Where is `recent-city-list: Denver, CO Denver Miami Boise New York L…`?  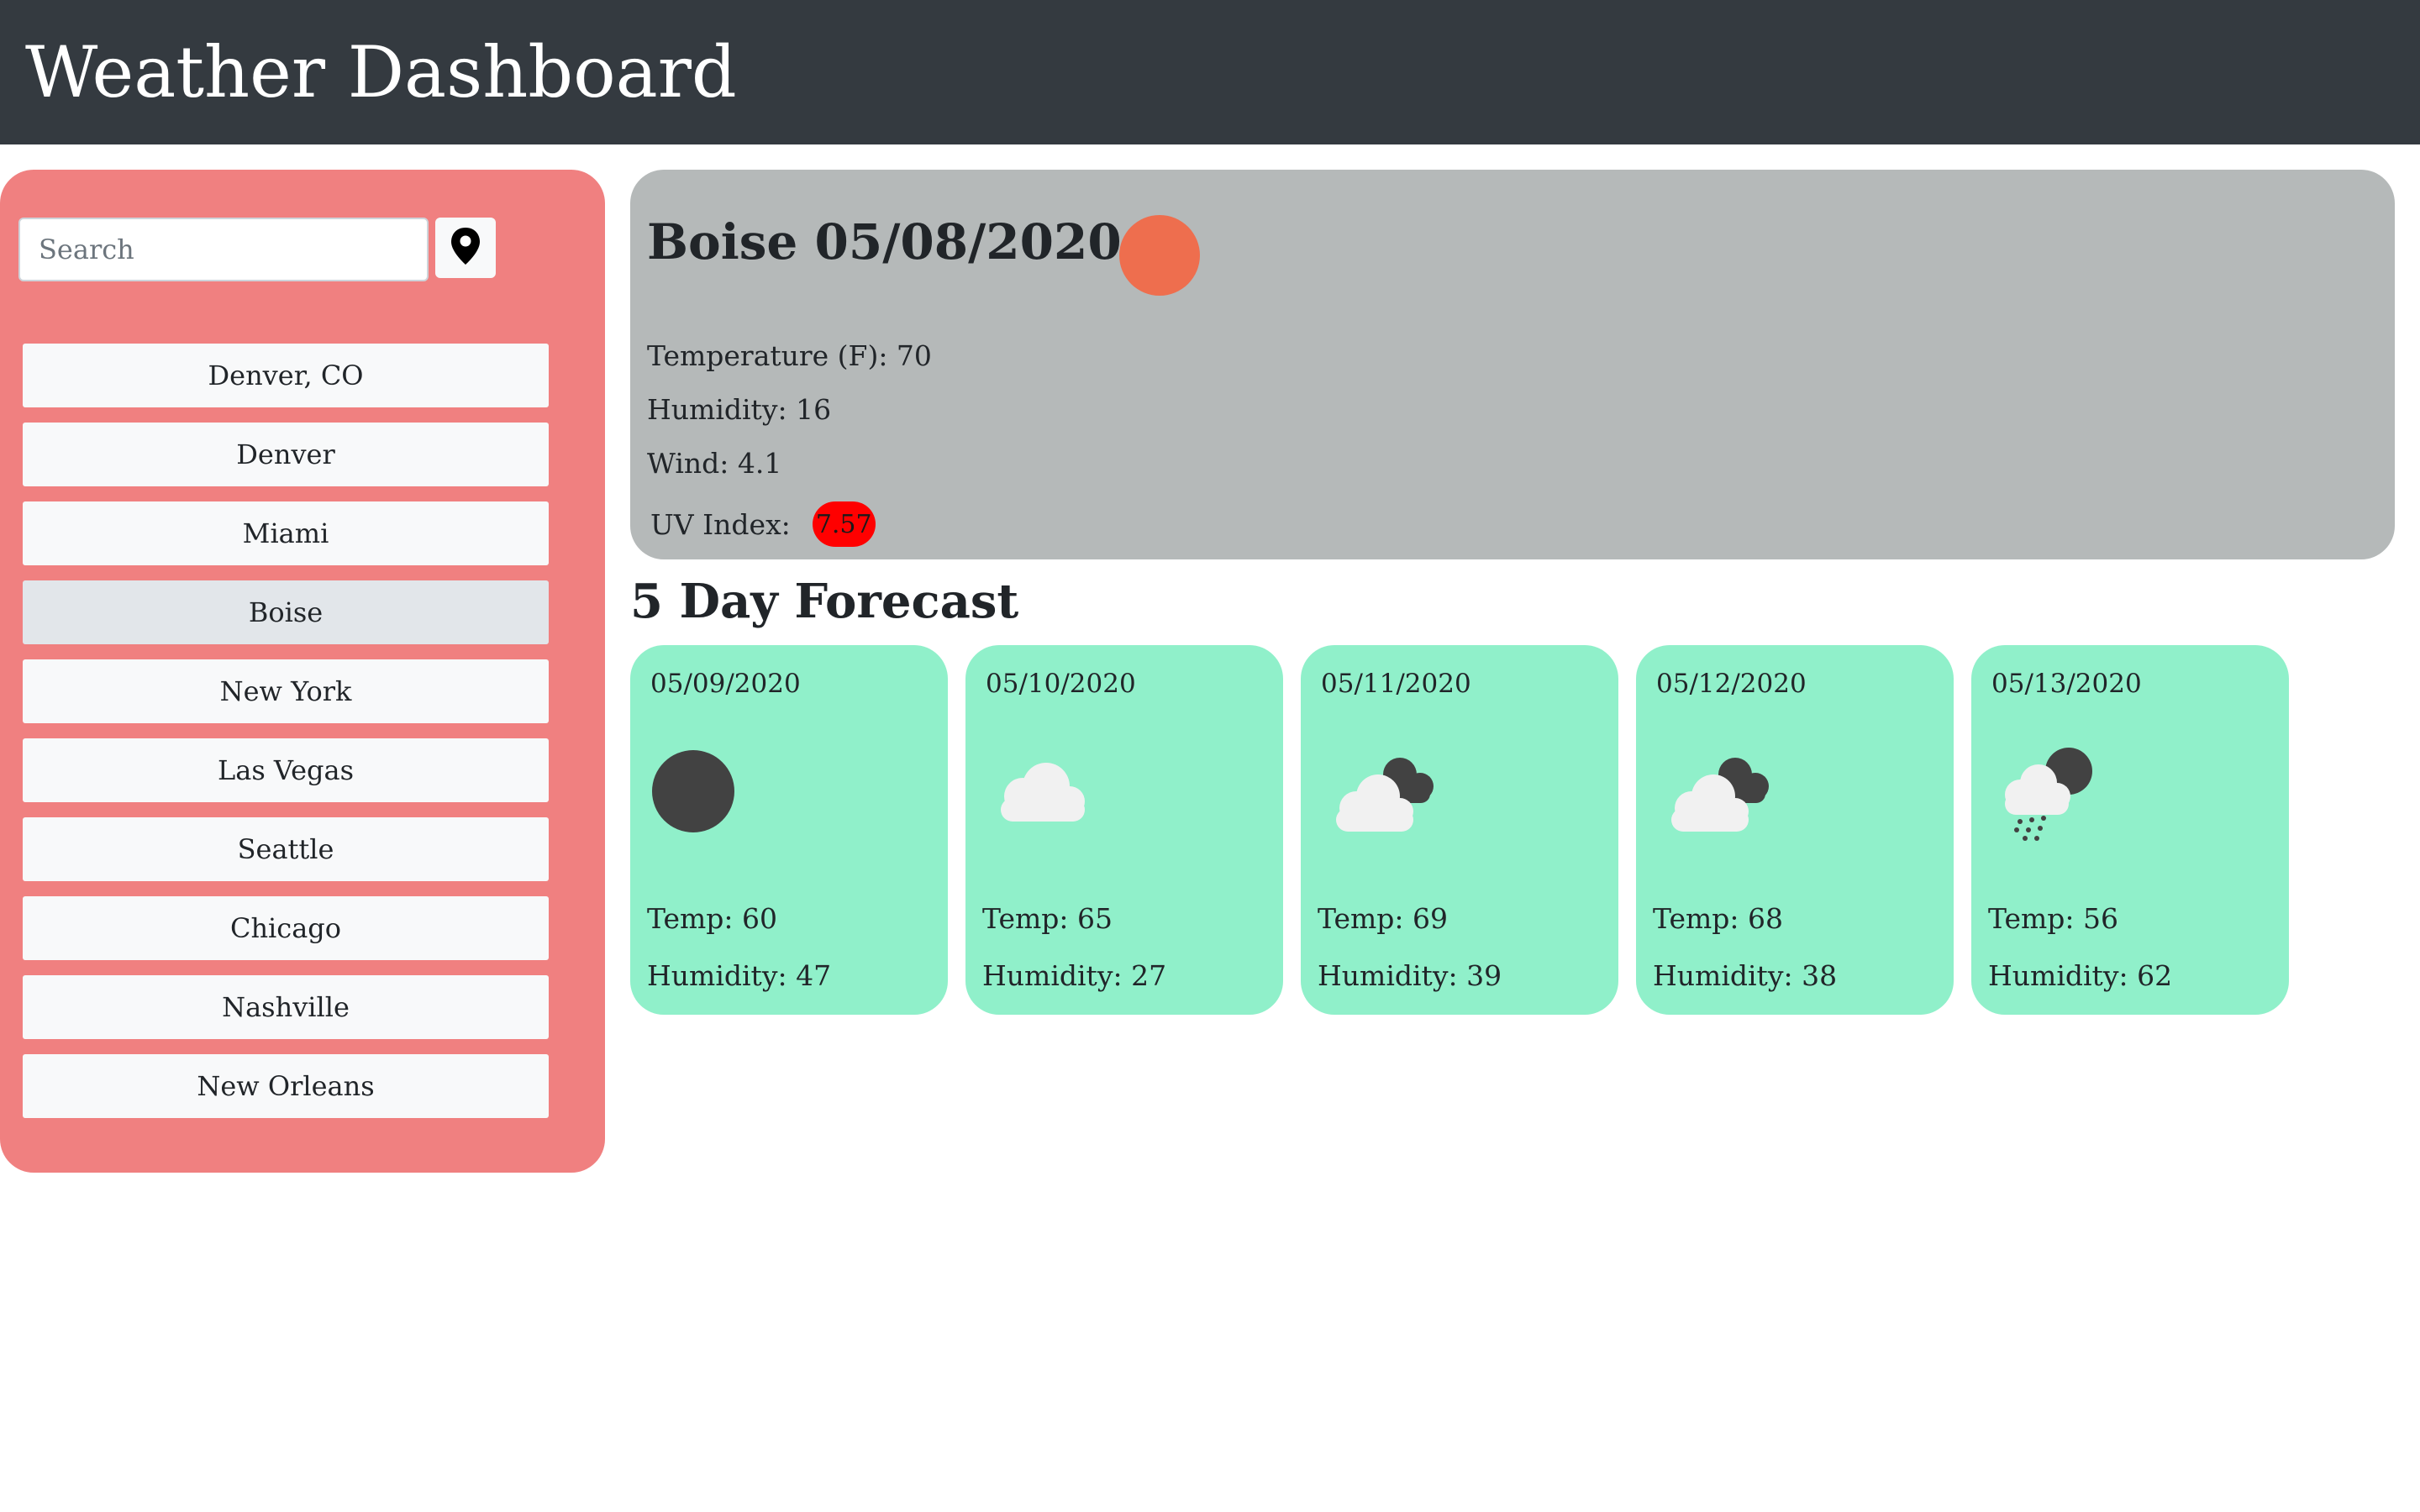
recent-city-list: Denver, CO Denver Miami Boise New York L… is located at coordinates (286, 738).